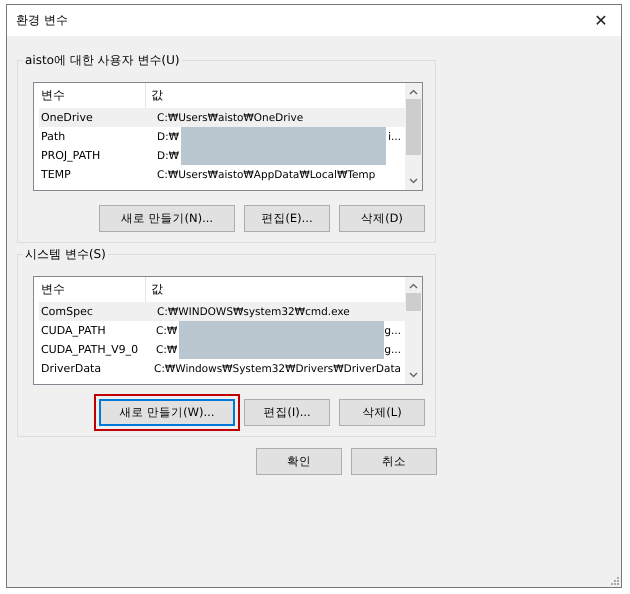 This screenshot has width=630, height=594. Describe the element at coordinates (253, 312) in the screenshot. I see `variable-value: C:₩WINDOWS₩system32₩cmd.exe` at that location.